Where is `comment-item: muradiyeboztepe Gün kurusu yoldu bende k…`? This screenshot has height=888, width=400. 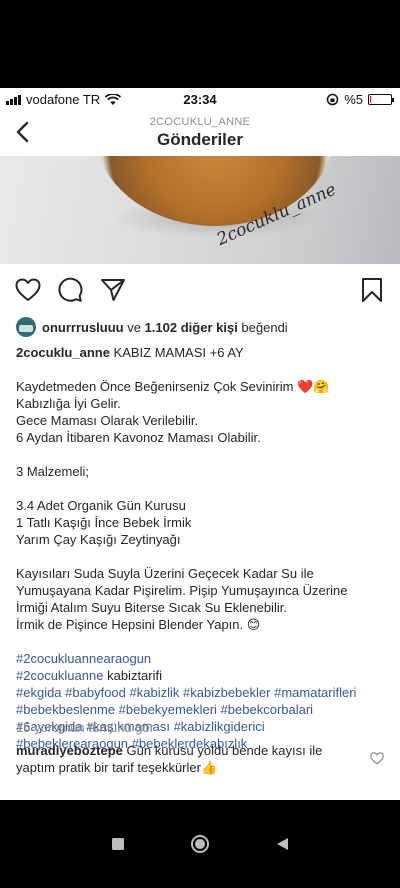 comment-item: muradiyeboztepe Gün kurusu yoldu bende k… is located at coordinates (189, 759).